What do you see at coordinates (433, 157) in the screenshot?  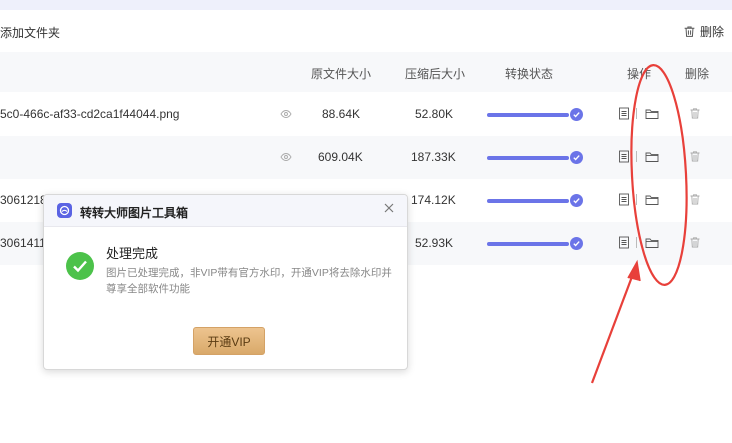 I see `compressed-size: 187.33K` at bounding box center [433, 157].